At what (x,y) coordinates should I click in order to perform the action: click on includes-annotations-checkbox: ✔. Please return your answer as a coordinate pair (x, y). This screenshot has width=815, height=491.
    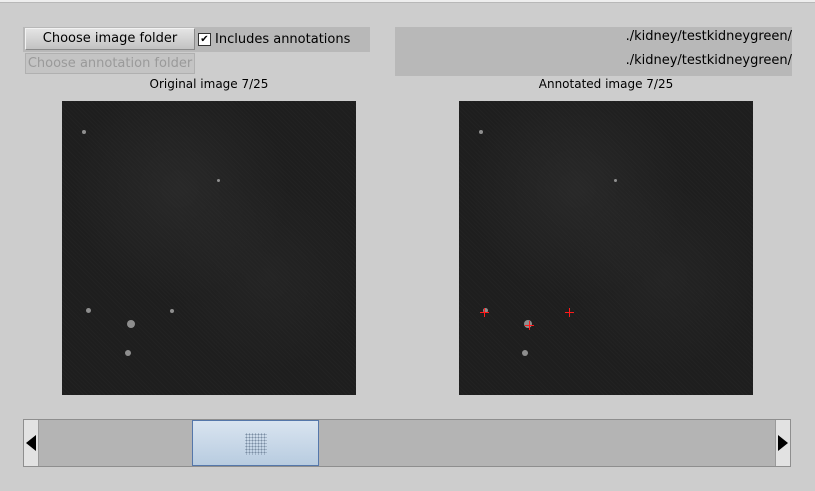
    Looking at the image, I should click on (204, 39).